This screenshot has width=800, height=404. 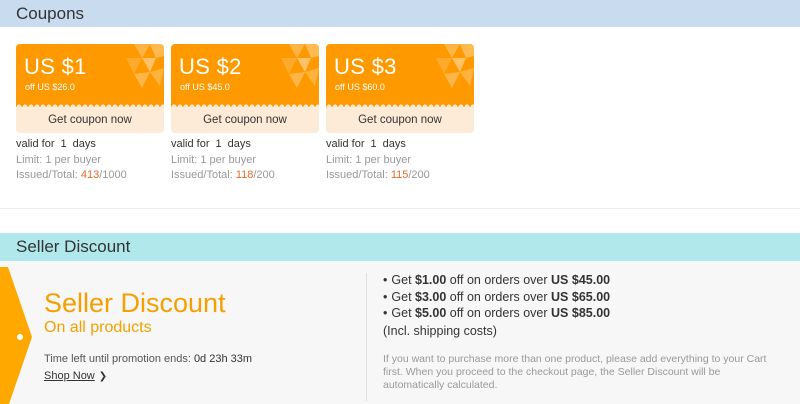 I want to click on coupon-face: US $1 off US $26.0, so click(x=90, y=75).